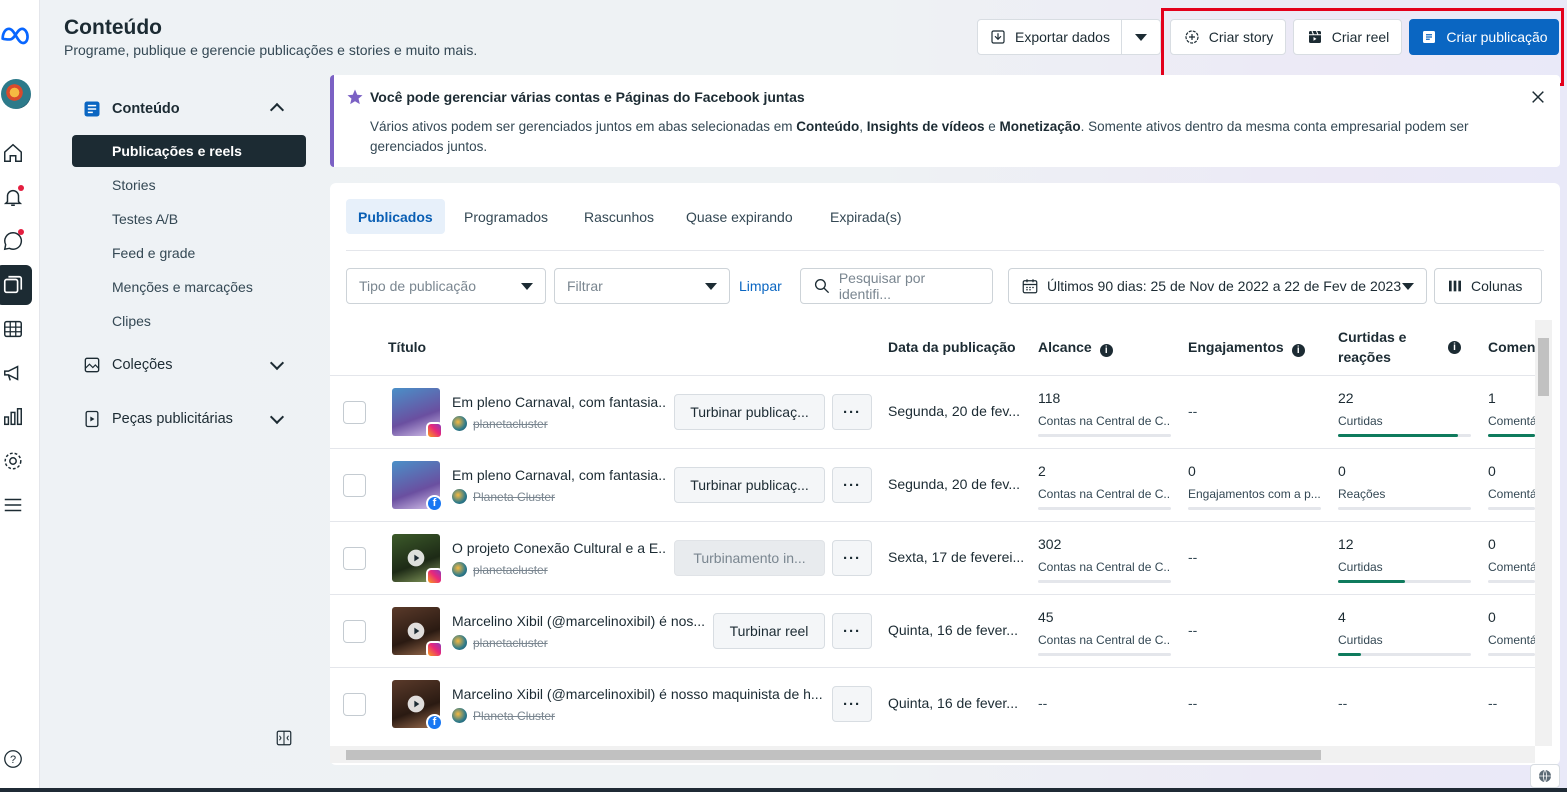  I want to click on content-icon, so click(13, 285).